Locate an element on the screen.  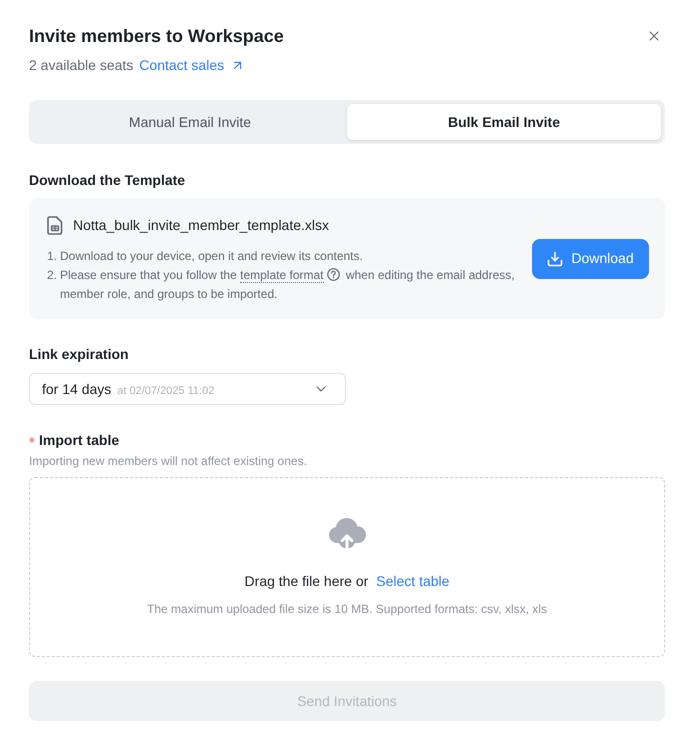
dialog-title: Invite members to Workspace is located at coordinates (156, 36).